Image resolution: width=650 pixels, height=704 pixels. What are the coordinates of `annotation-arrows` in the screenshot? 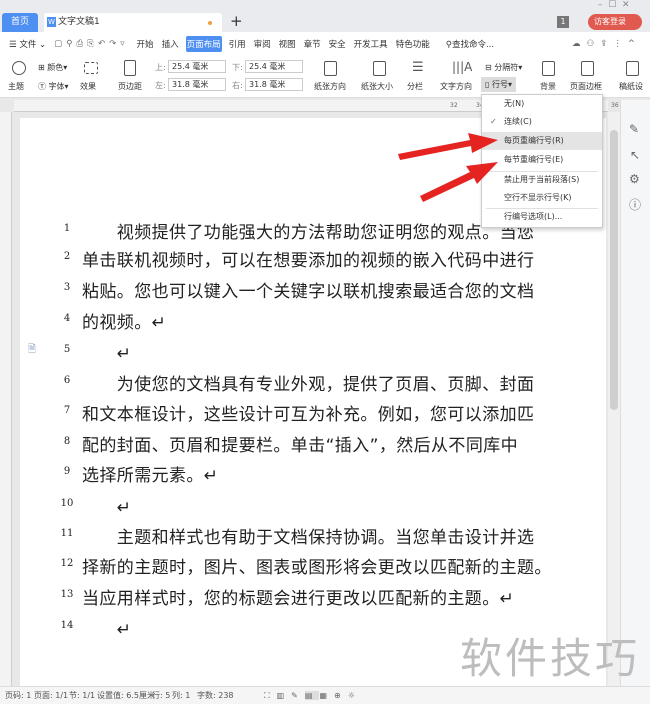 It's located at (448, 167).